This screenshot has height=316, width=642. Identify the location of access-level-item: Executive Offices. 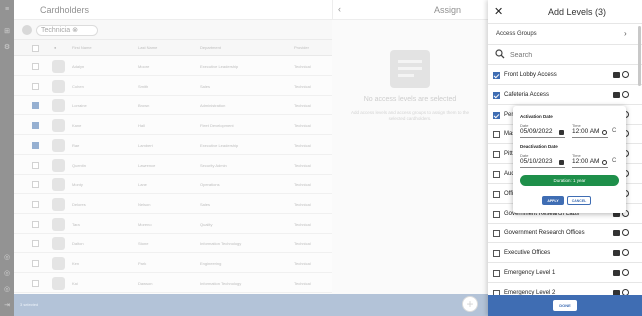
(565, 254).